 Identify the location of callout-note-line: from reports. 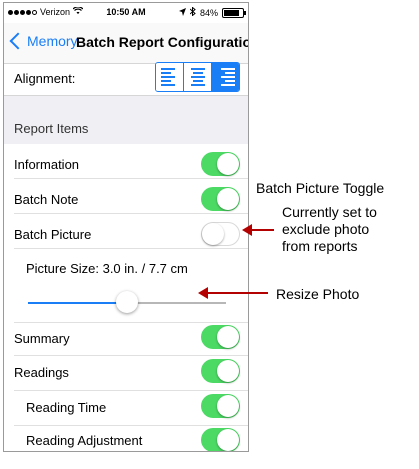
(320, 246).